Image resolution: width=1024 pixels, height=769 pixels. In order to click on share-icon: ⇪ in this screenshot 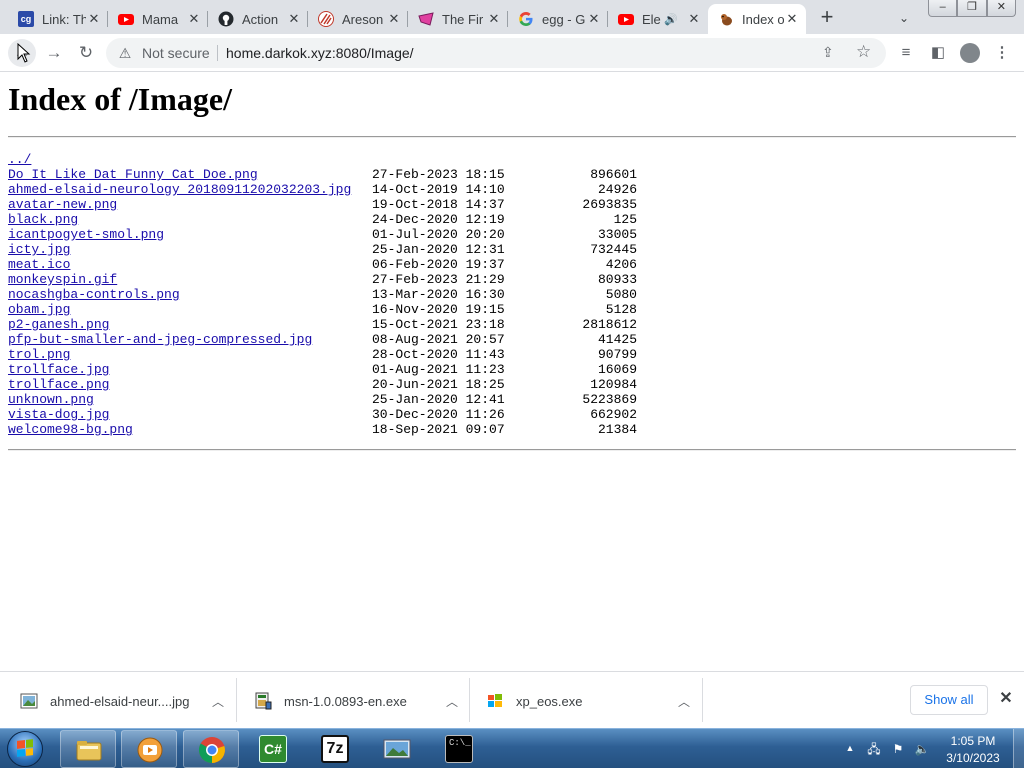, I will do `click(828, 52)`.